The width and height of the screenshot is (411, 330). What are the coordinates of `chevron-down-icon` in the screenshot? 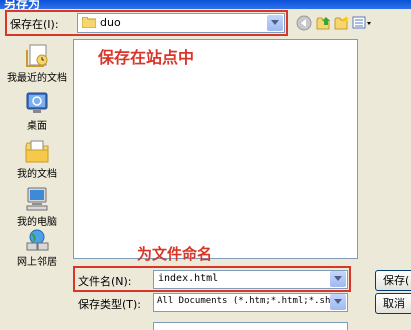 It's located at (338, 301).